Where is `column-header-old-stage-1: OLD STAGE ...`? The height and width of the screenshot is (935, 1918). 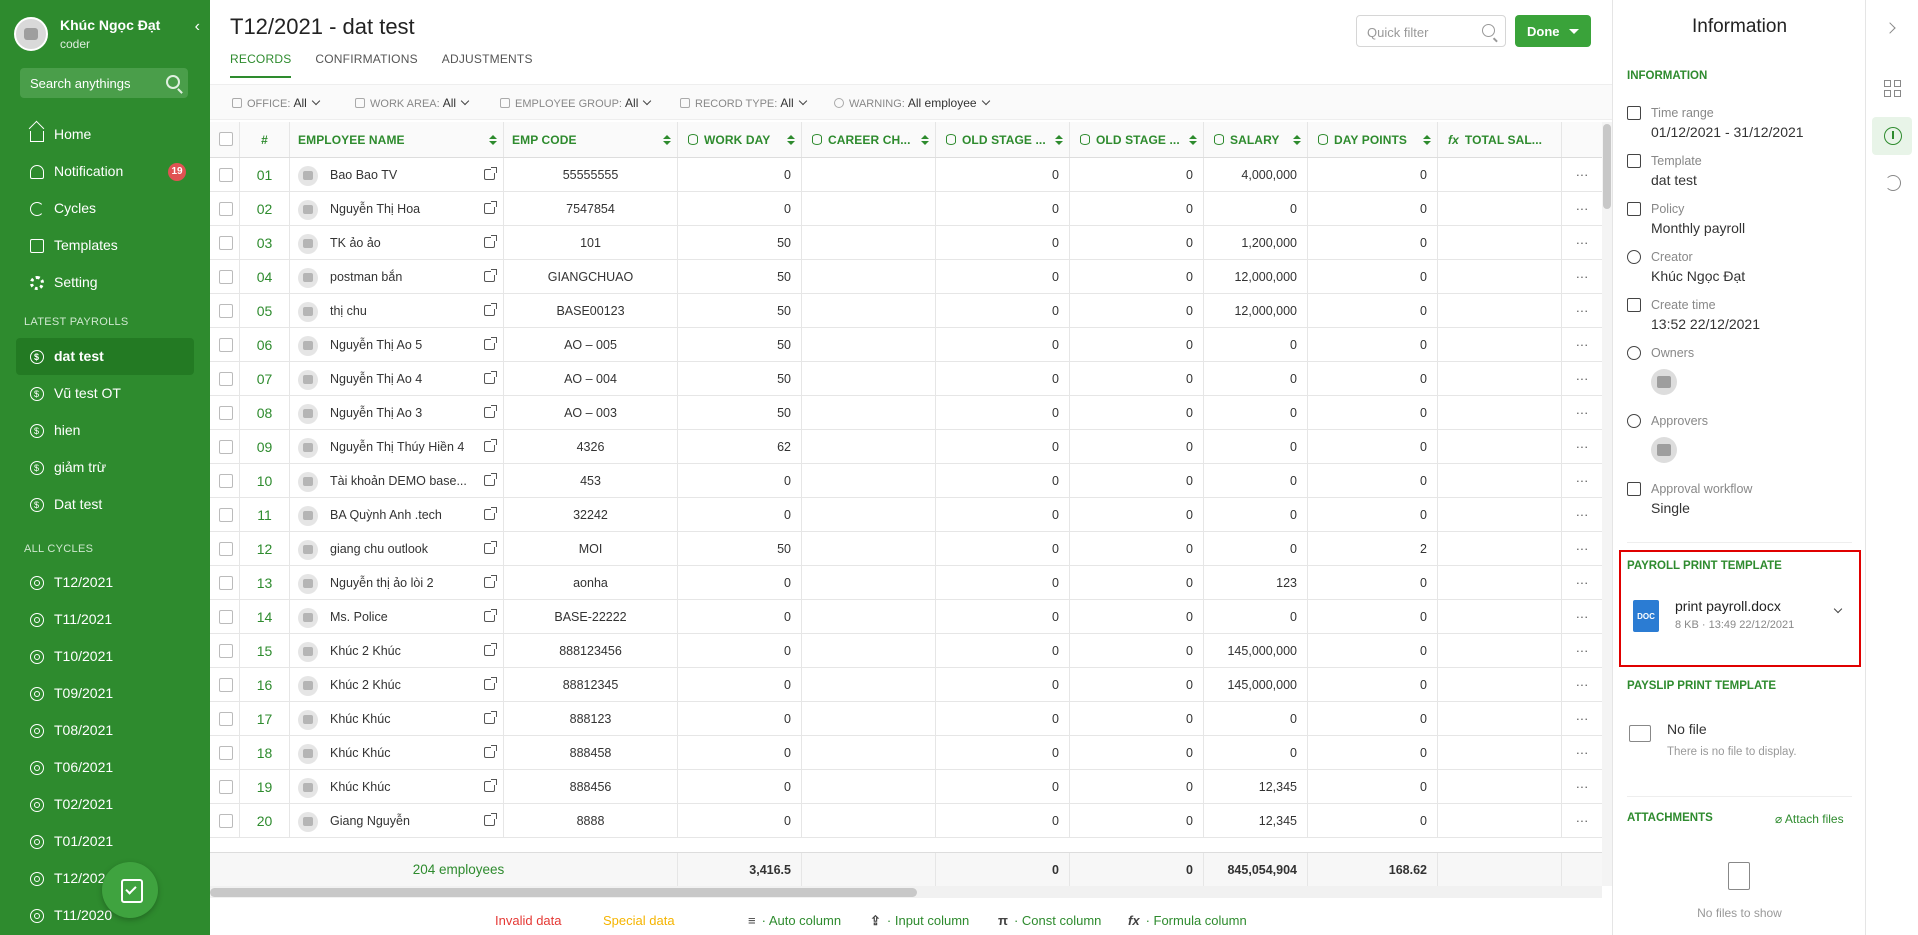
column-header-old-stage-1: OLD STAGE ... is located at coordinates (1003, 139).